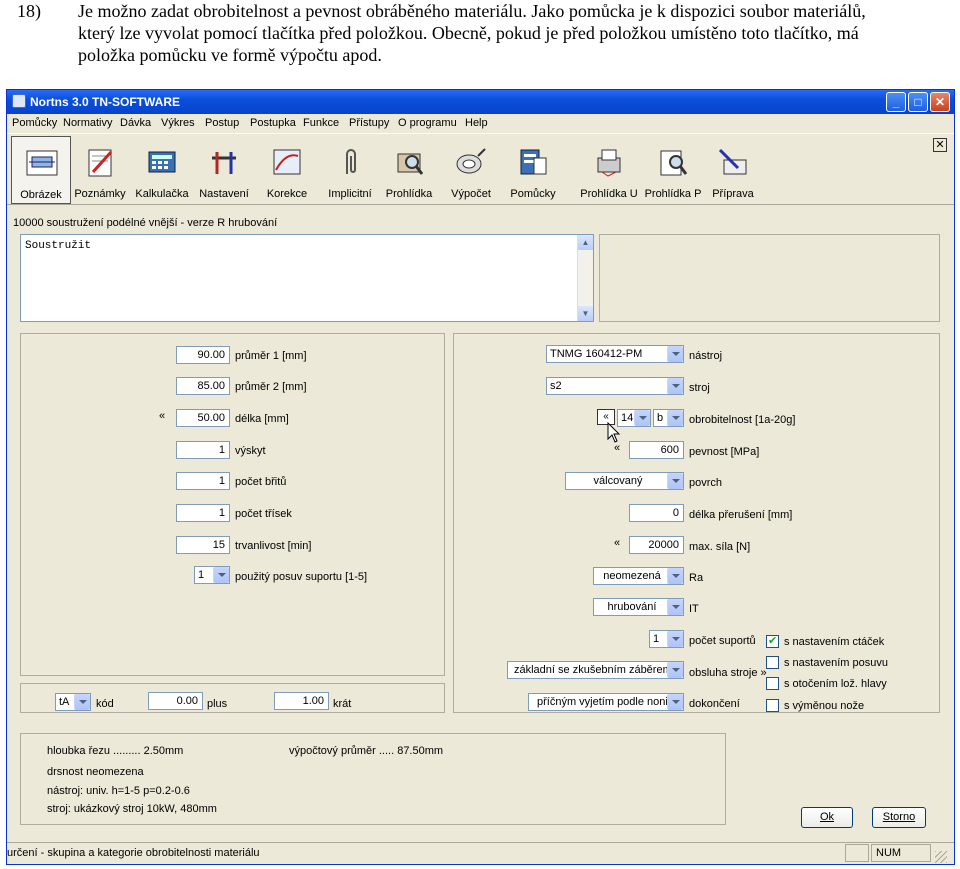 Image resolution: width=960 pixels, height=869 pixels. Describe the element at coordinates (307, 278) in the screenshot. I see `note-textarea: Soustružit ▲ ▼` at that location.